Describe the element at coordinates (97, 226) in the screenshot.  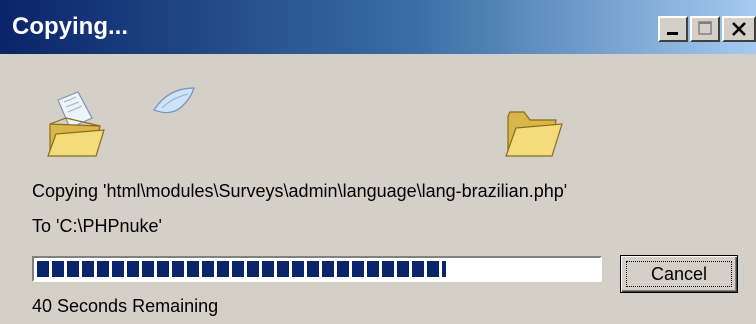
I see `copying-to-text: To 'C:\PHPnuke'` at that location.